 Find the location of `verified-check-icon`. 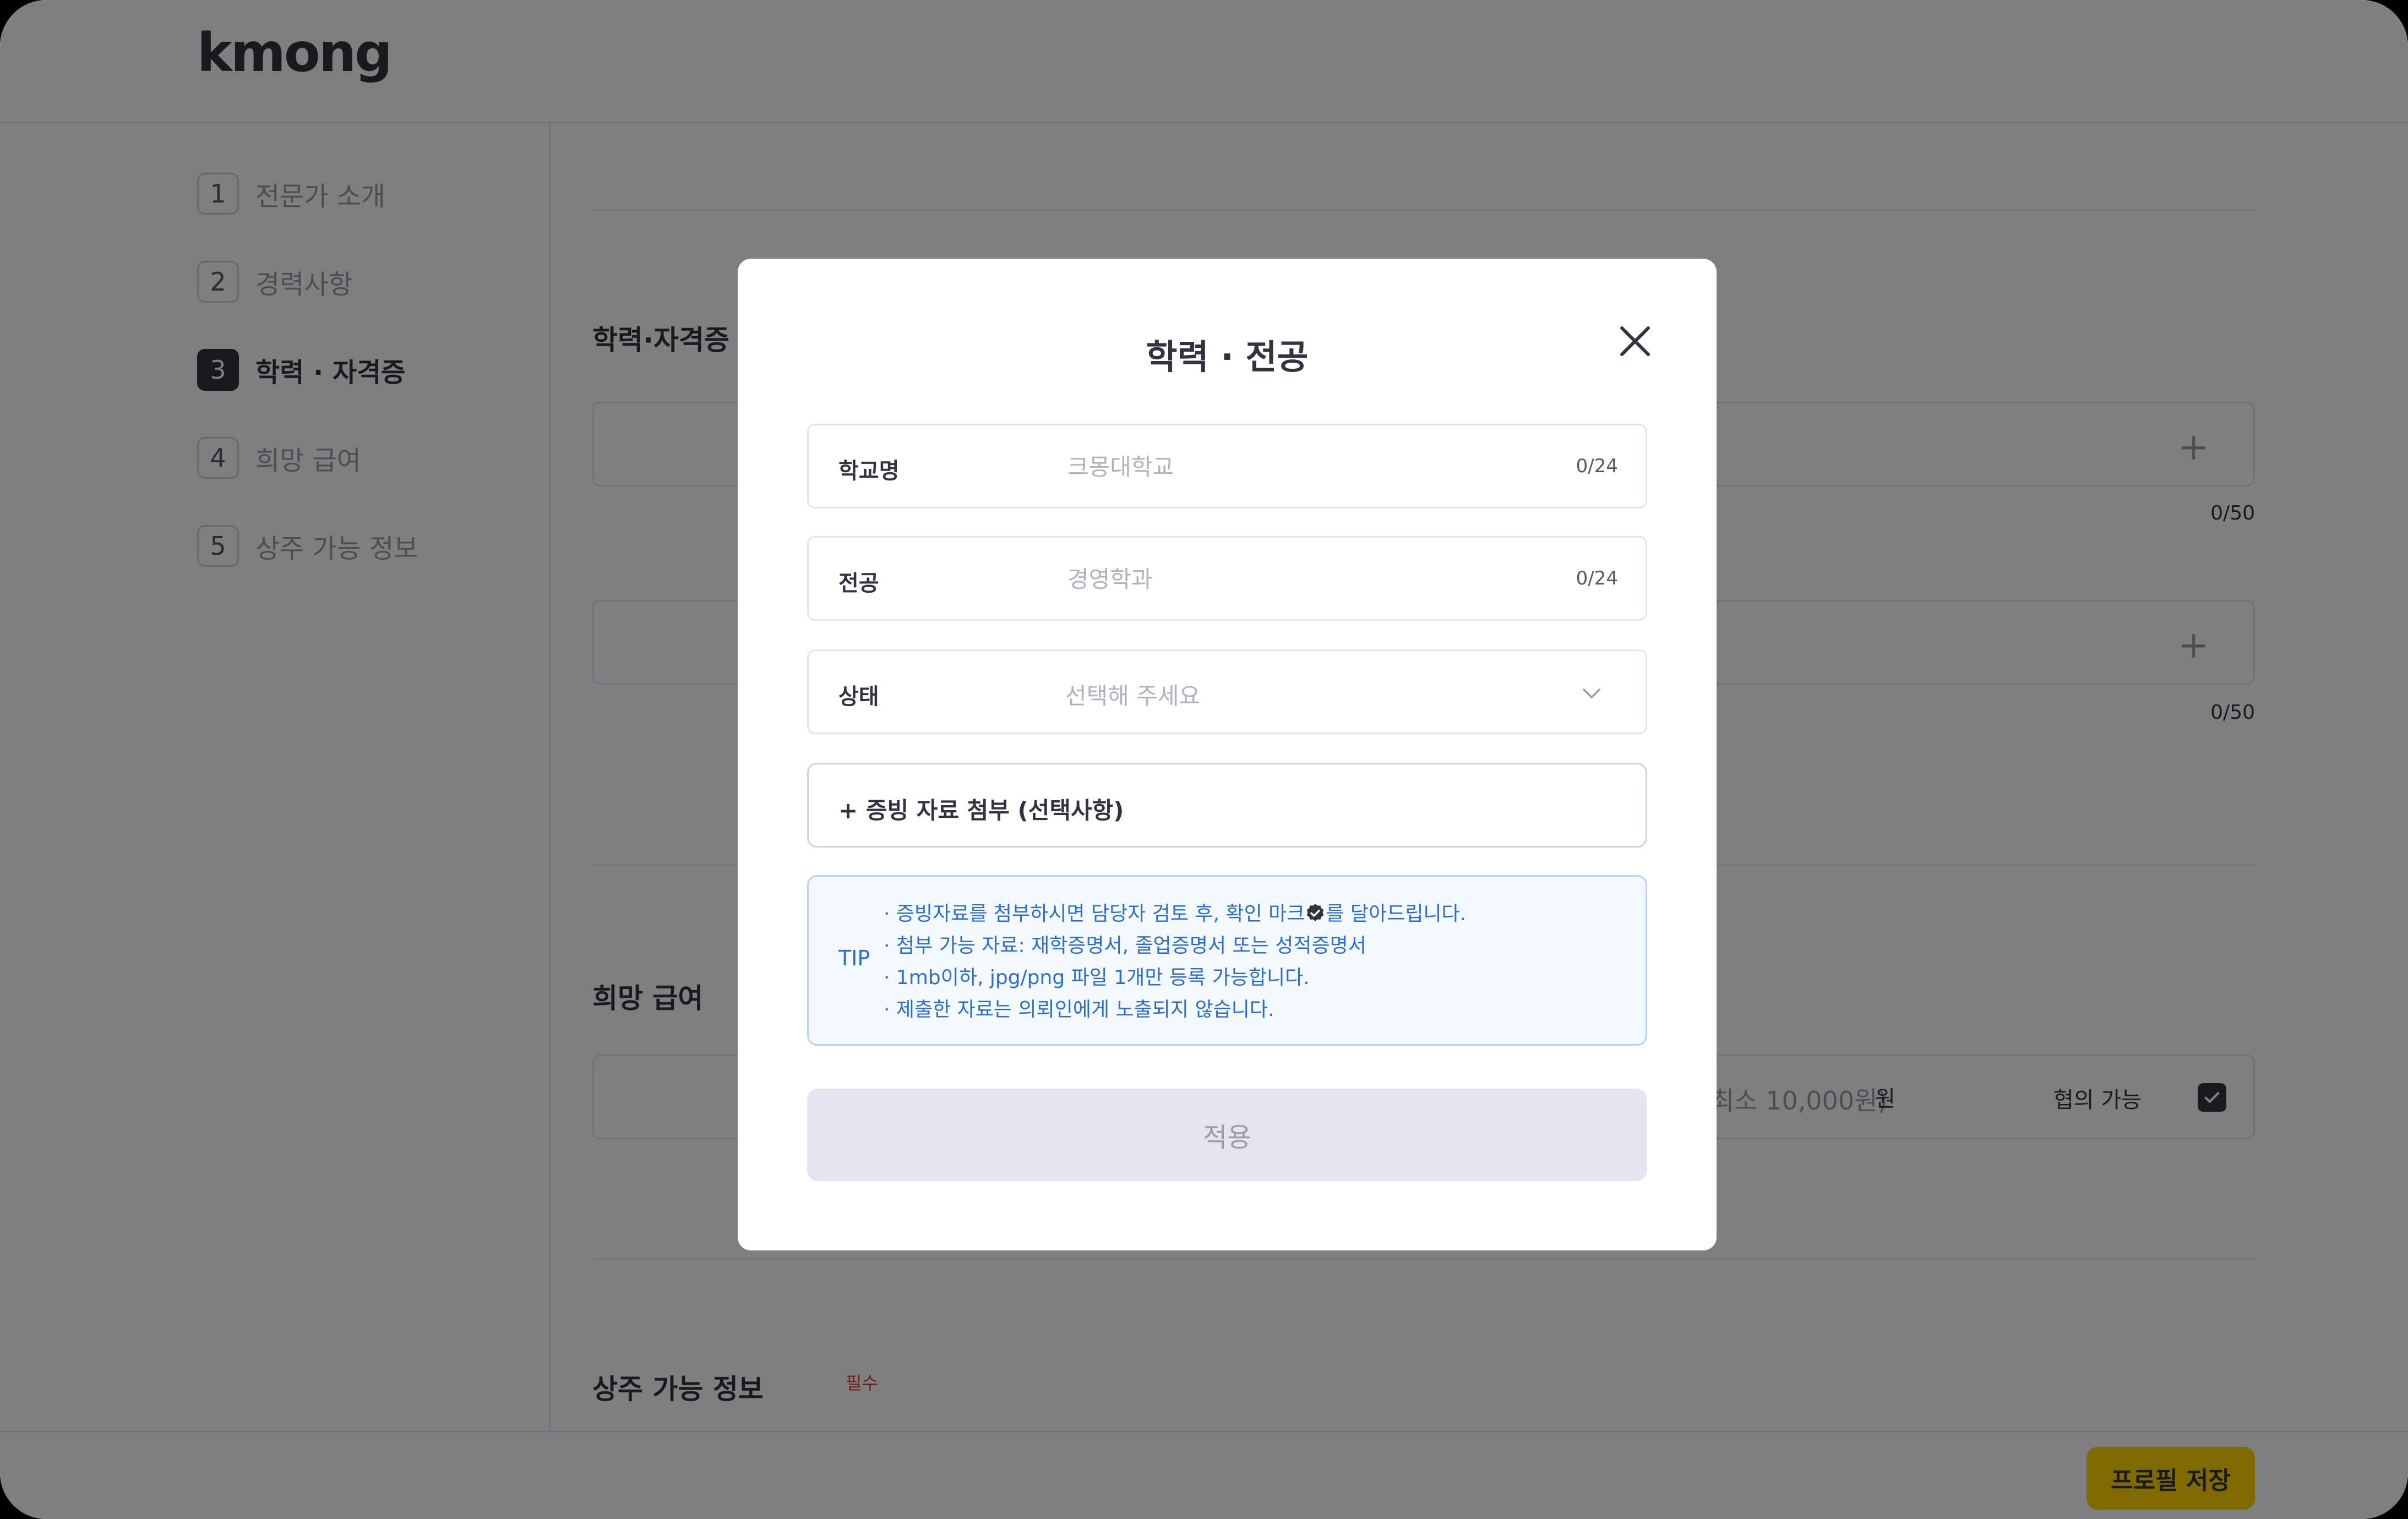

verified-check-icon is located at coordinates (1315, 912).